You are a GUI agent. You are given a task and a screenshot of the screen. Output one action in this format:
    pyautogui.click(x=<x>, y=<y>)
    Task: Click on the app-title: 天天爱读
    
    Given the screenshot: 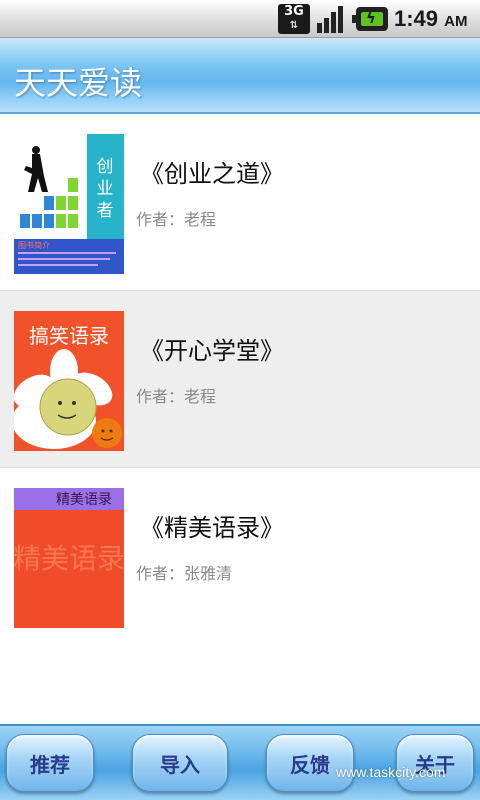 What is the action you would take?
    pyautogui.click(x=78, y=83)
    